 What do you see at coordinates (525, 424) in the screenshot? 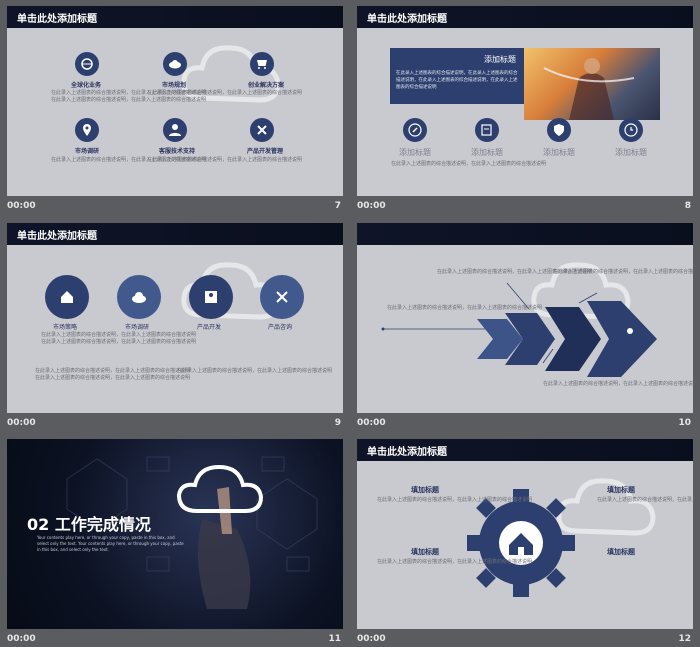
I see `slide-footer: 00:00 10` at bounding box center [525, 424].